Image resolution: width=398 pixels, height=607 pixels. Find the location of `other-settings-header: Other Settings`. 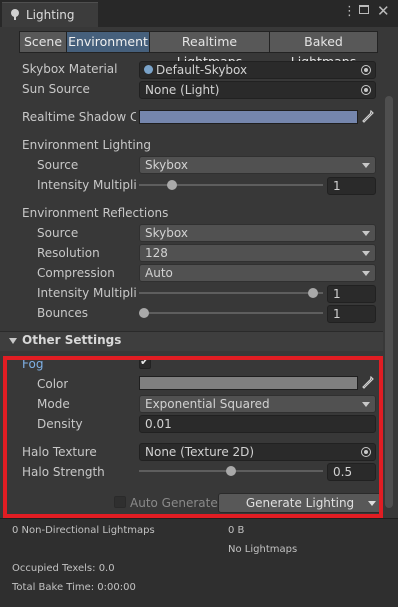

other-settings-header: Other Settings is located at coordinates (72, 340).